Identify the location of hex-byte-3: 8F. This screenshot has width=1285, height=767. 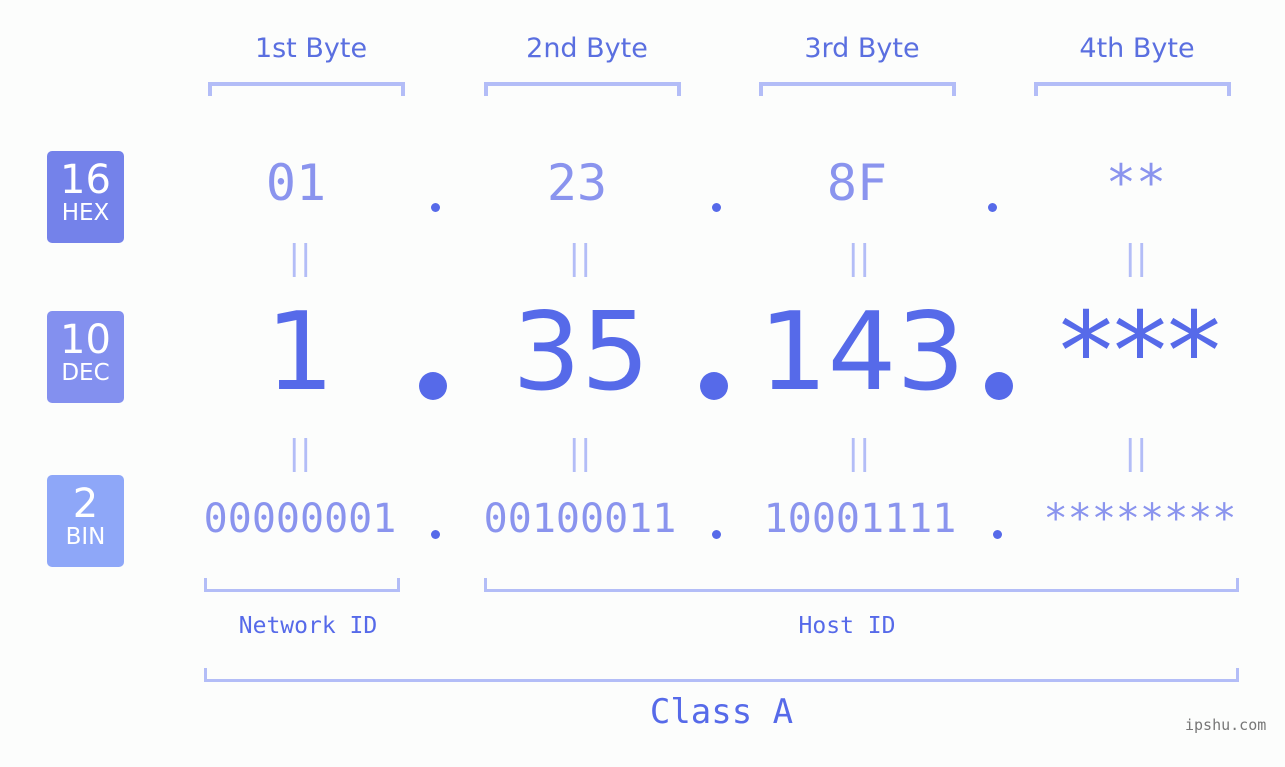
(857, 183).